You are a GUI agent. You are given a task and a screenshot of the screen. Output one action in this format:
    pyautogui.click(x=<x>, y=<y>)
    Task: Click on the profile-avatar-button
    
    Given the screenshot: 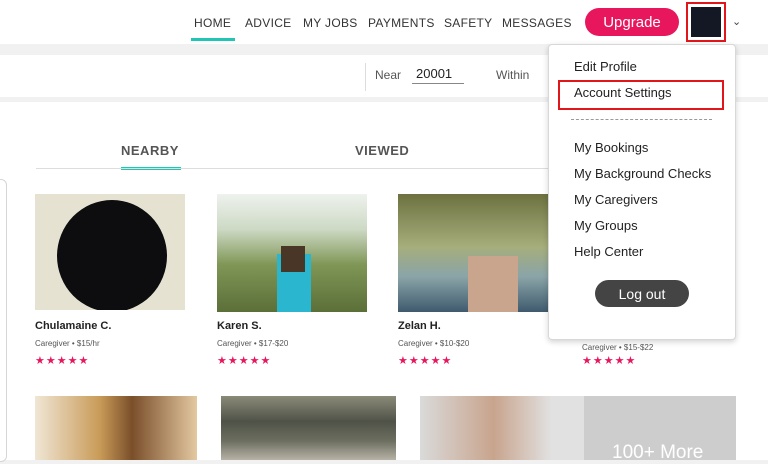 What is the action you would take?
    pyautogui.click(x=706, y=22)
    